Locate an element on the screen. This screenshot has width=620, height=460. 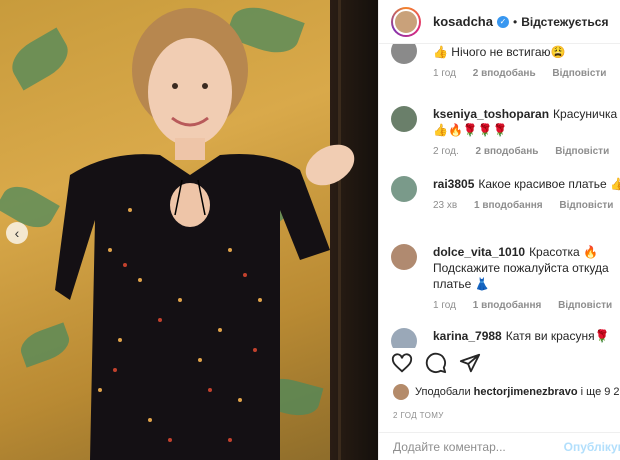
post-timestamp: 2 ГОД ТОМУ is located at coordinates (418, 415).